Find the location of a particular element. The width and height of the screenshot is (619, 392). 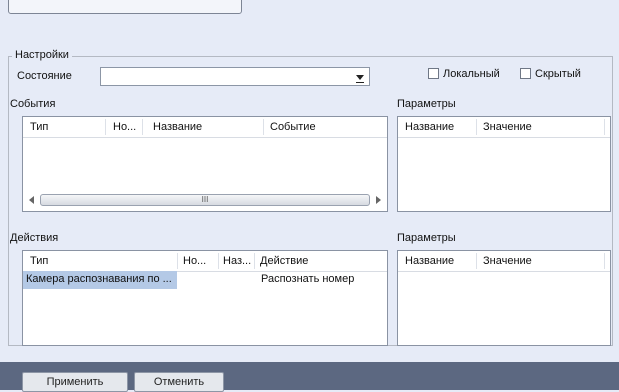

events-hscrollbar: III is located at coordinates (205, 200).